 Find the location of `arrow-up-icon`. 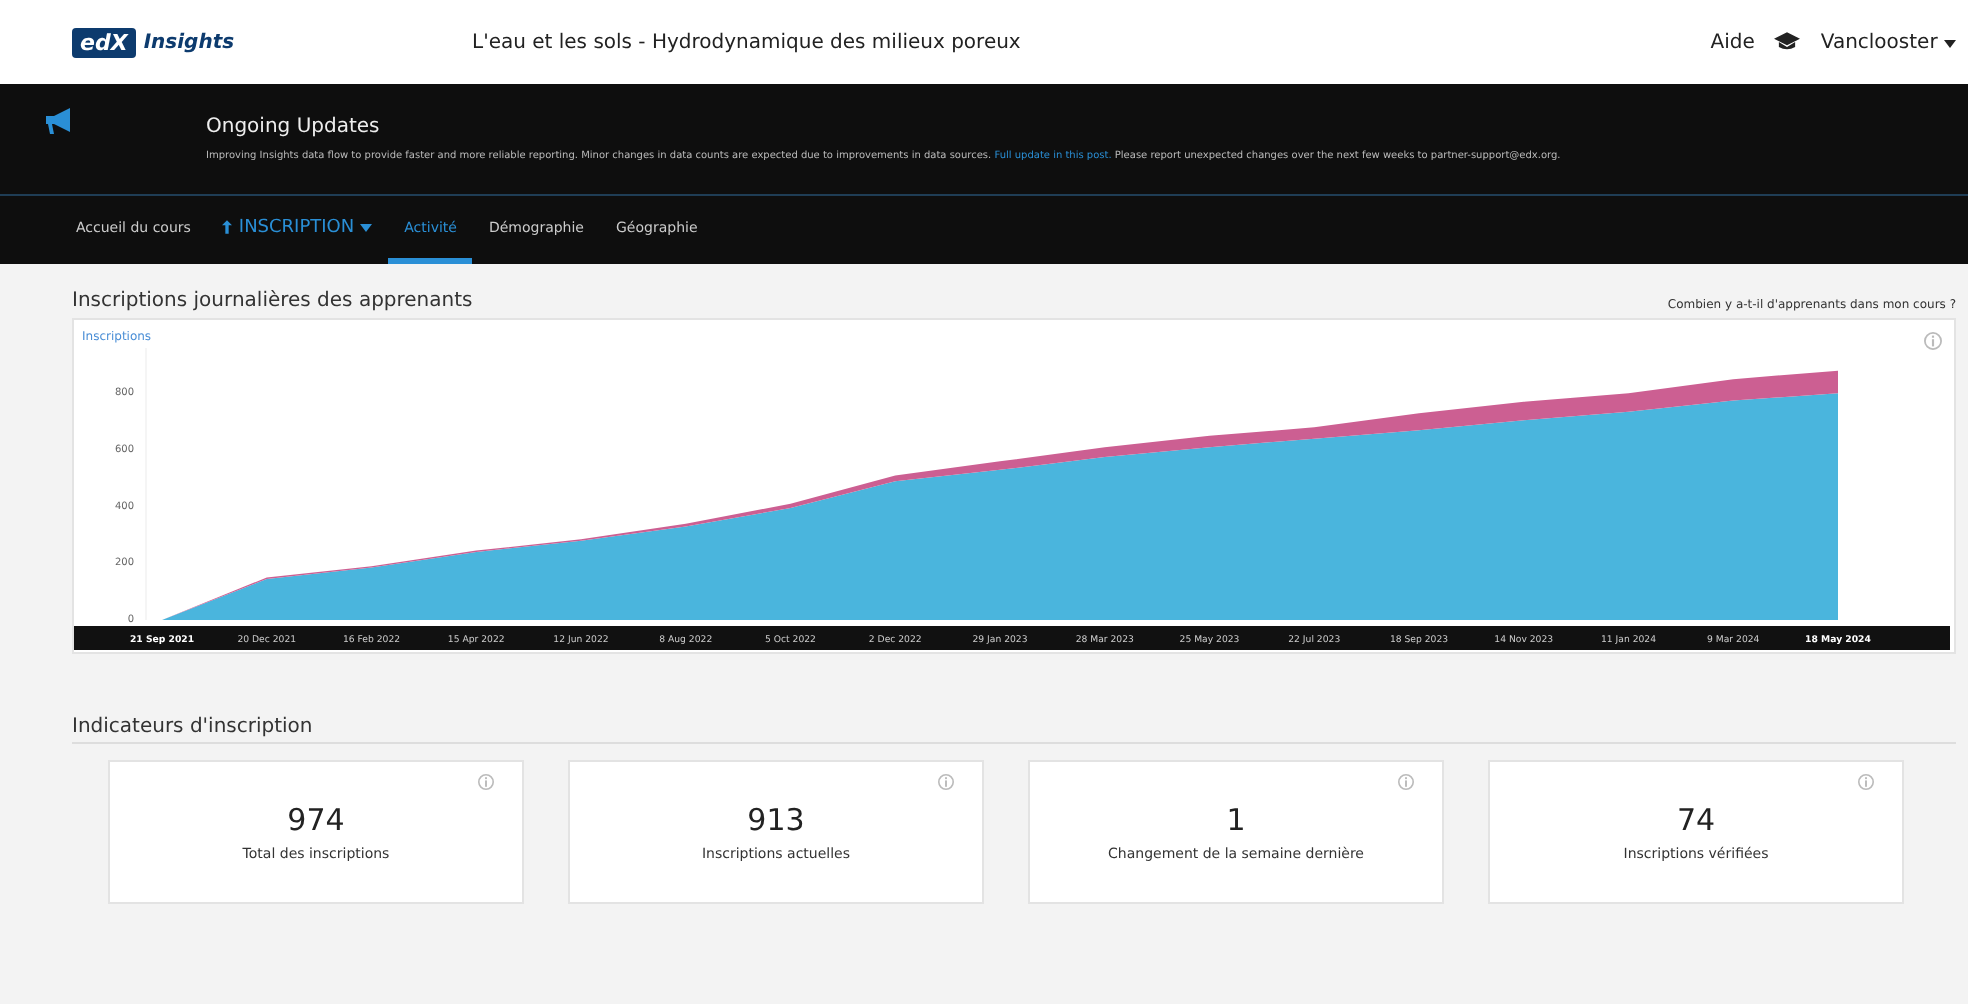

arrow-up-icon is located at coordinates (227, 227).